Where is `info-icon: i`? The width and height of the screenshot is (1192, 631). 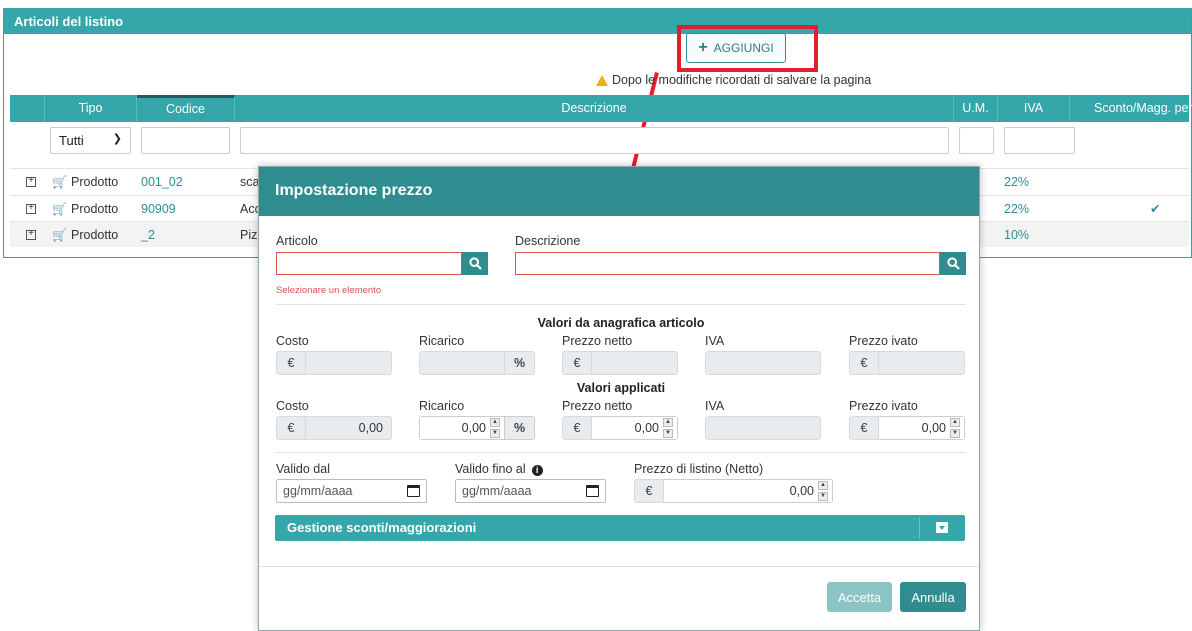 info-icon: i is located at coordinates (537, 470).